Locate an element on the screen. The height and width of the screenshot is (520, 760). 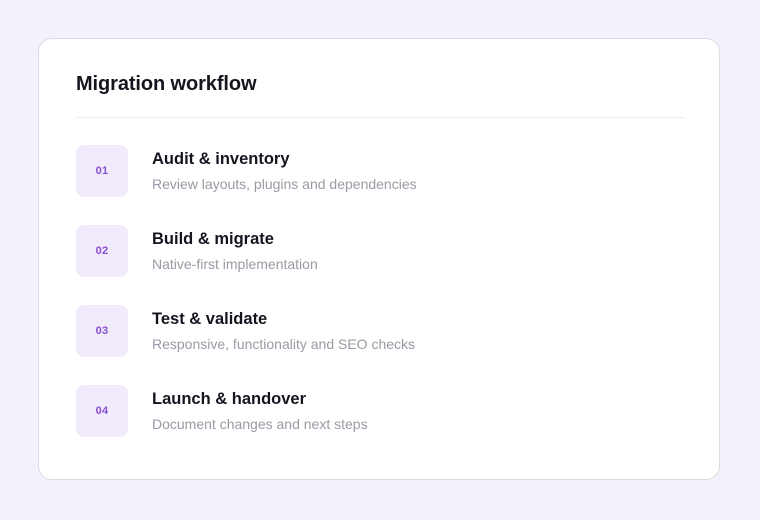
step-title: Audit & inventory is located at coordinates (221, 159).